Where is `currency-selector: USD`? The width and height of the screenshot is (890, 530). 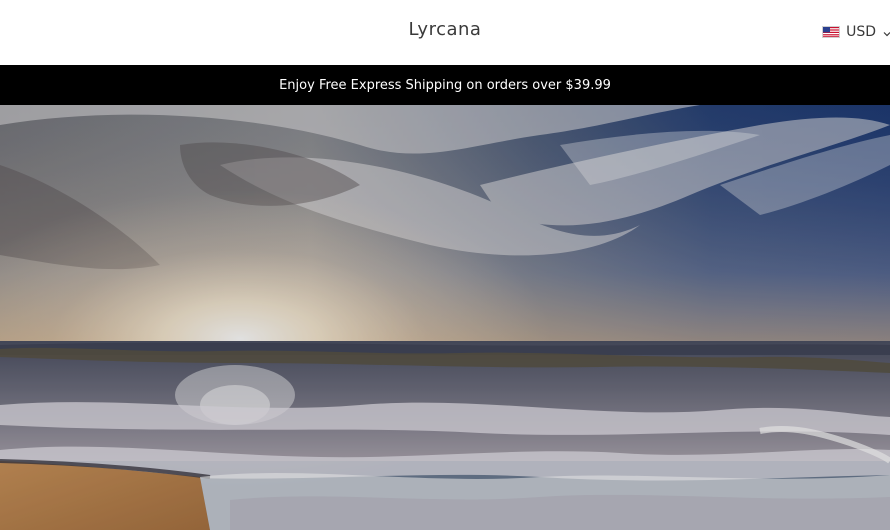 currency-selector: USD is located at coordinates (856, 32).